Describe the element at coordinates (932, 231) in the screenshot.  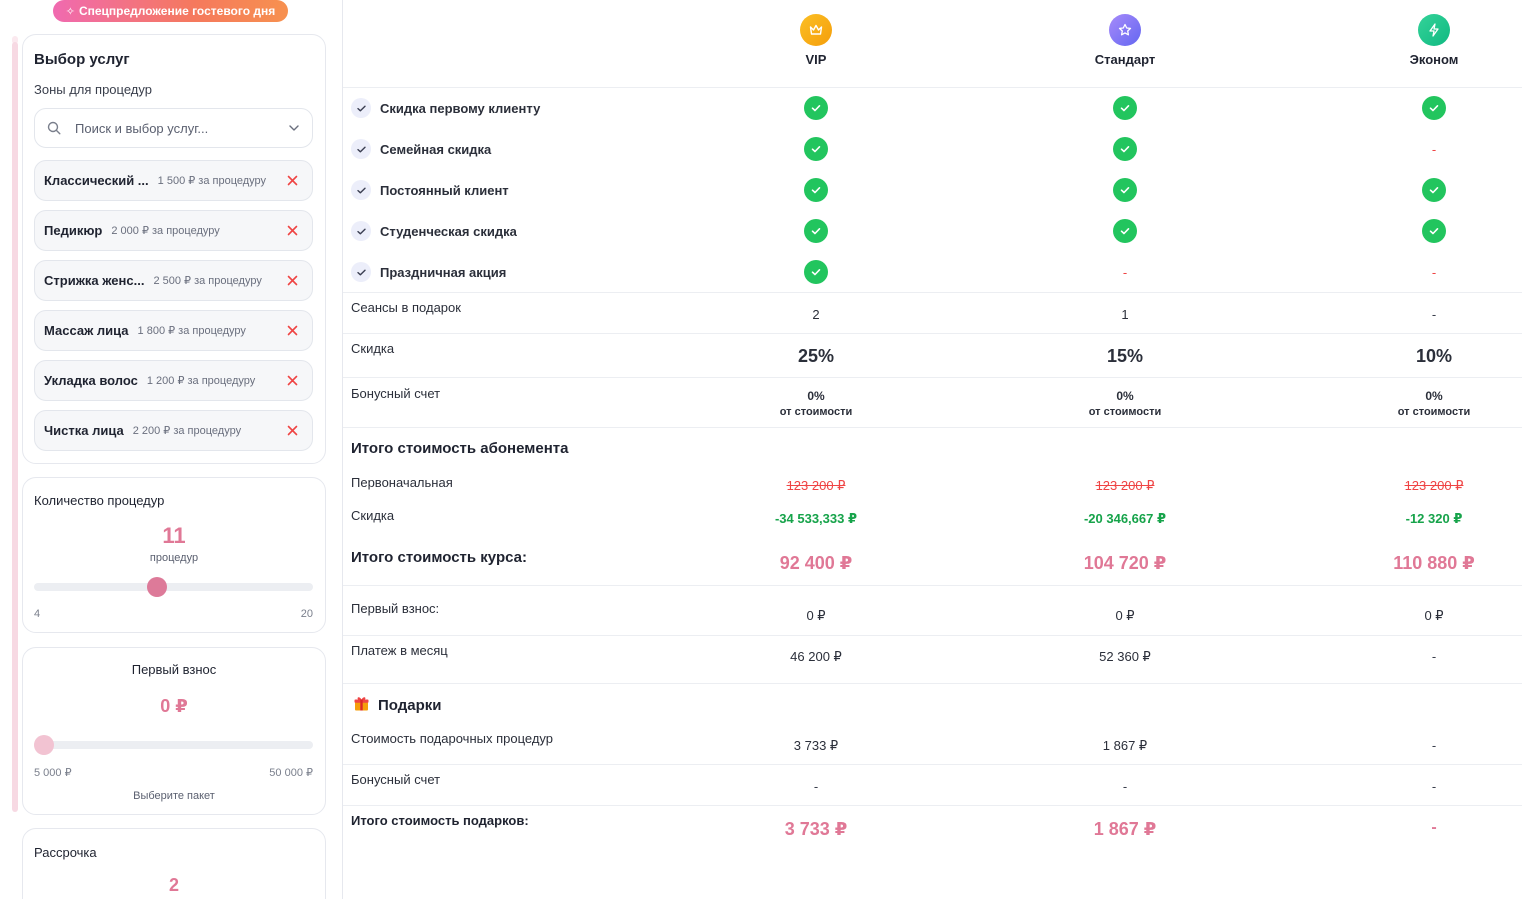
I see `feature-row: Студенческая скидка` at that location.